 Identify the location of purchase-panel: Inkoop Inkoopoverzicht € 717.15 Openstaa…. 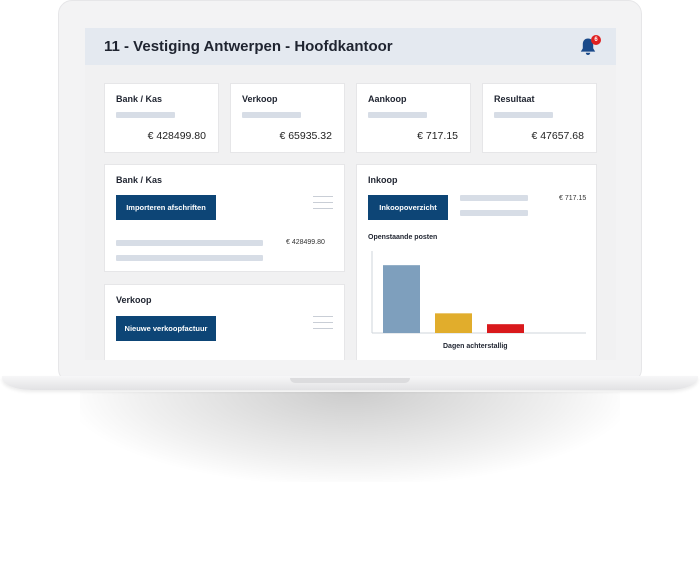
(476, 262).